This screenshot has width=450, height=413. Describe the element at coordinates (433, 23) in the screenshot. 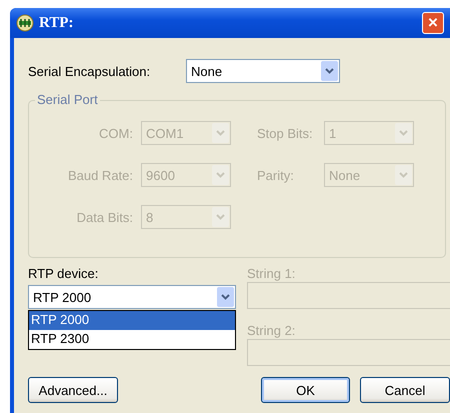

I see `close-button: ×` at that location.